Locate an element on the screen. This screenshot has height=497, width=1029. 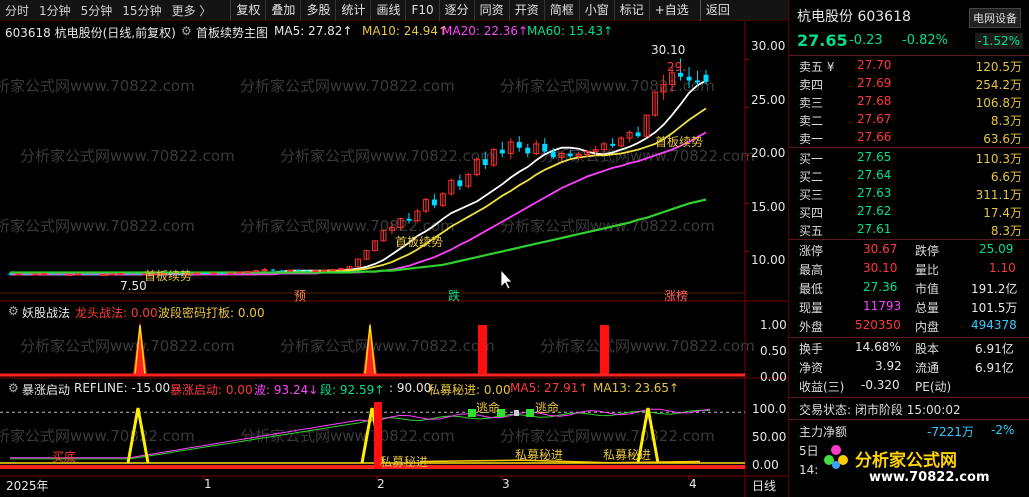
open-capital-button: 开资 is located at coordinates (526, 10).